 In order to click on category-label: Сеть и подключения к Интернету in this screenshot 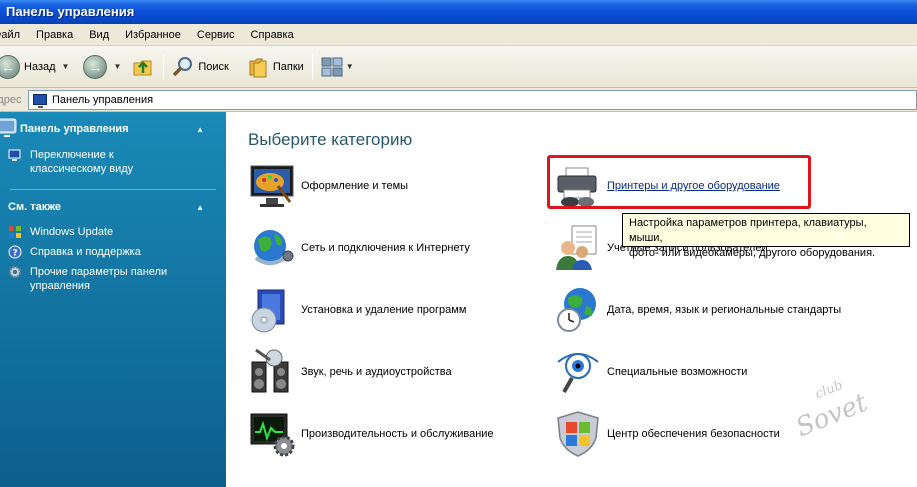, I will do `click(385, 248)`.